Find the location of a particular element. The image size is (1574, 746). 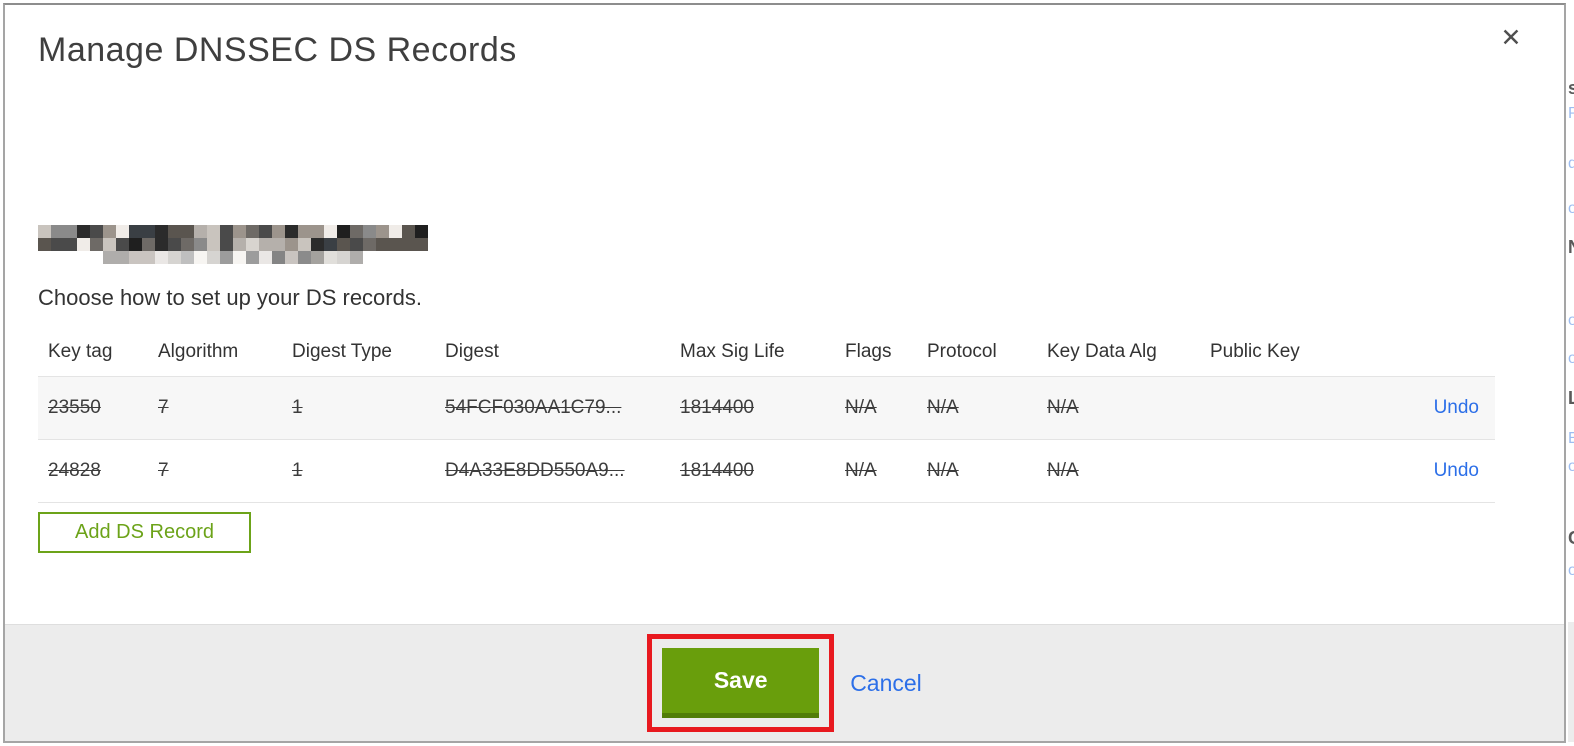

background-text-fragment: N is located at coordinates (1571, 247).